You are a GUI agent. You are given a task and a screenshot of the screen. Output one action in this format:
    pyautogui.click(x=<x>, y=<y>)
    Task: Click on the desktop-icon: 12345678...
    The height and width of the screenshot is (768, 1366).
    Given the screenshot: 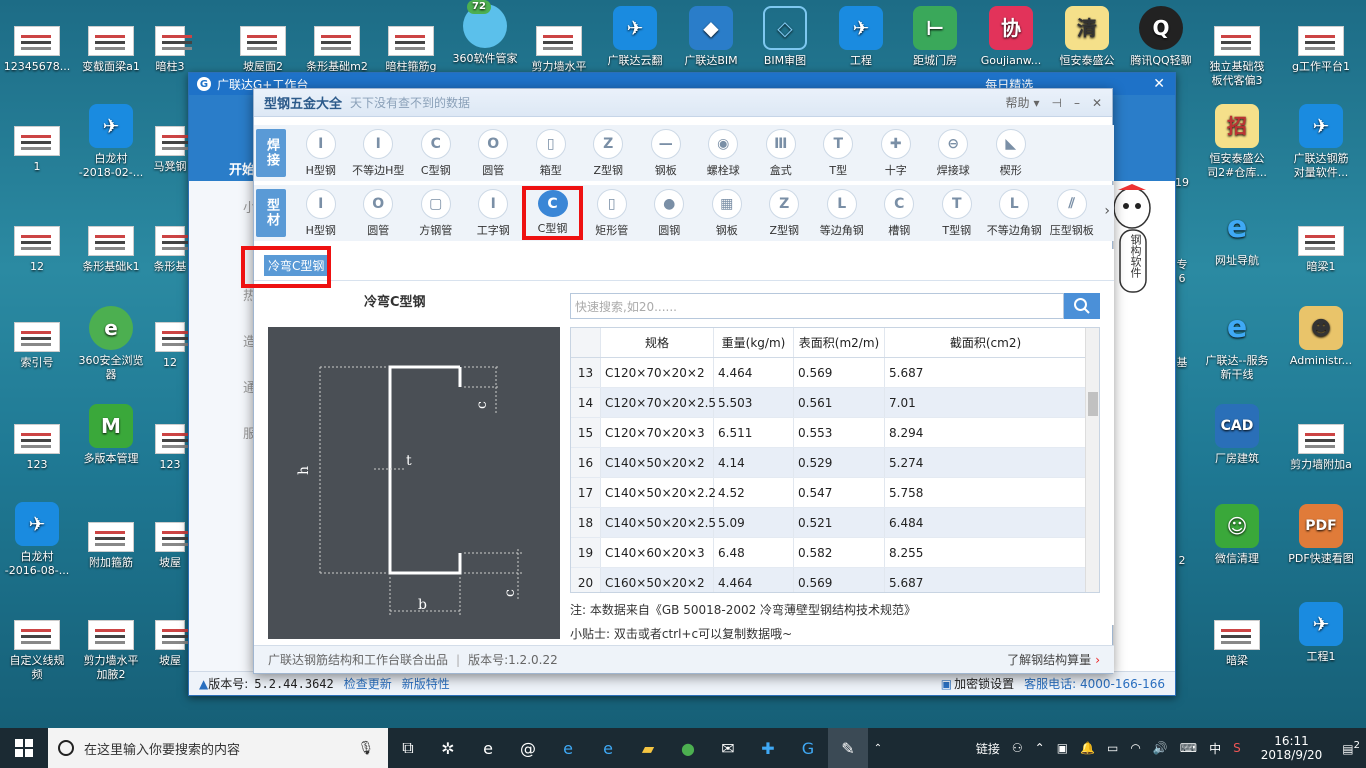 What is the action you would take?
    pyautogui.click(x=37, y=50)
    